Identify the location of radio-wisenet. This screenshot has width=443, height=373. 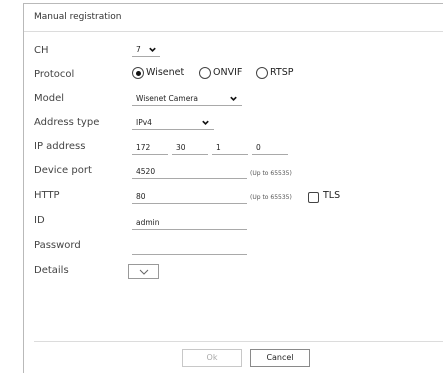
(138, 73).